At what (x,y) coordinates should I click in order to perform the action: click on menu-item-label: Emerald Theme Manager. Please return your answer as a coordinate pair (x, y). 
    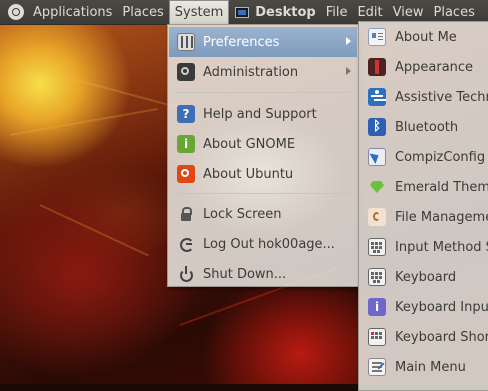
    Looking at the image, I should click on (441, 187).